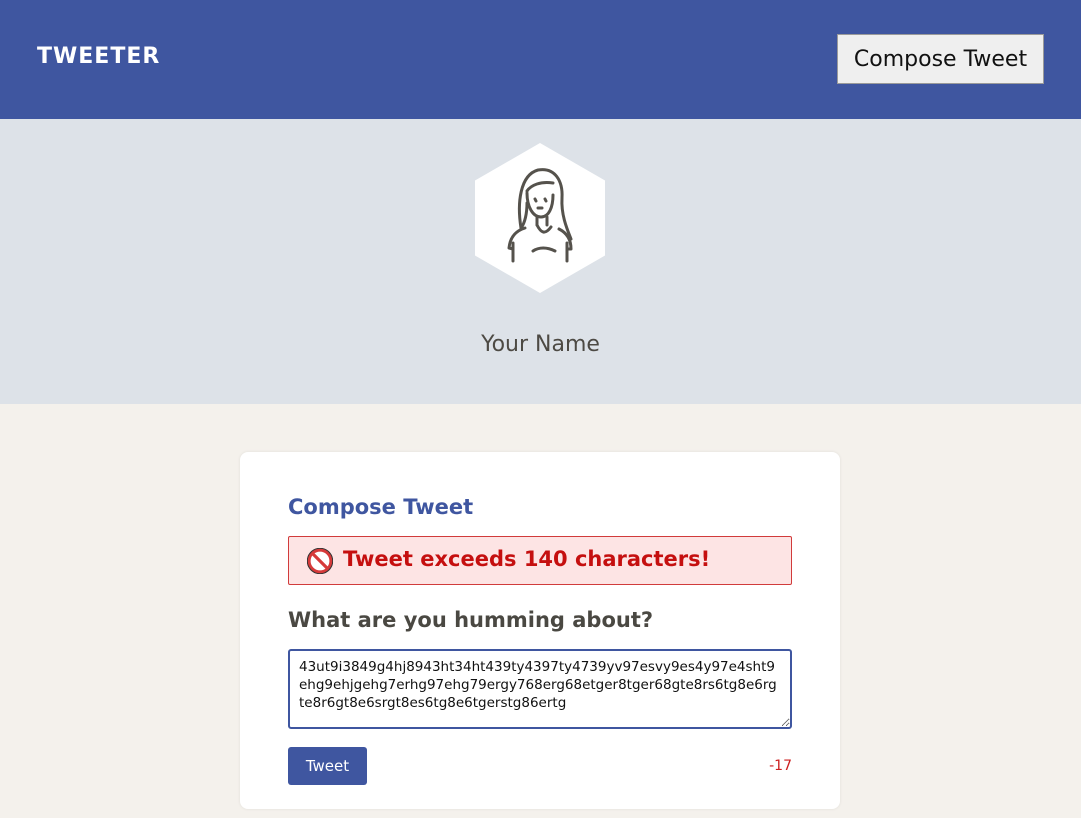  What do you see at coordinates (98, 56) in the screenshot?
I see `app-logo: TWEETER` at bounding box center [98, 56].